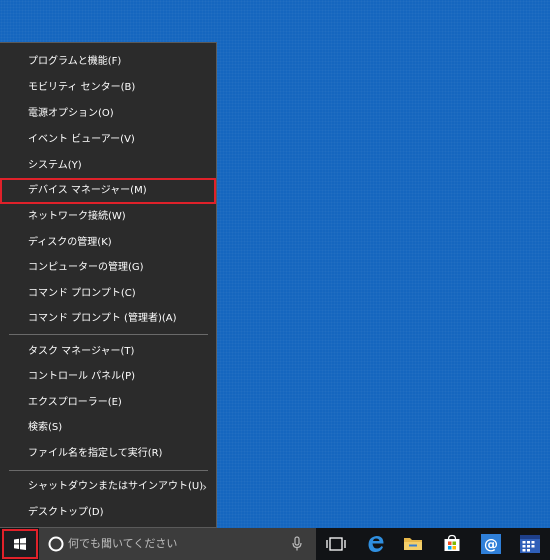 The width and height of the screenshot is (550, 560). What do you see at coordinates (81, 351) in the screenshot?
I see `menu-item-label: タスク マネージャー(T)` at bounding box center [81, 351].